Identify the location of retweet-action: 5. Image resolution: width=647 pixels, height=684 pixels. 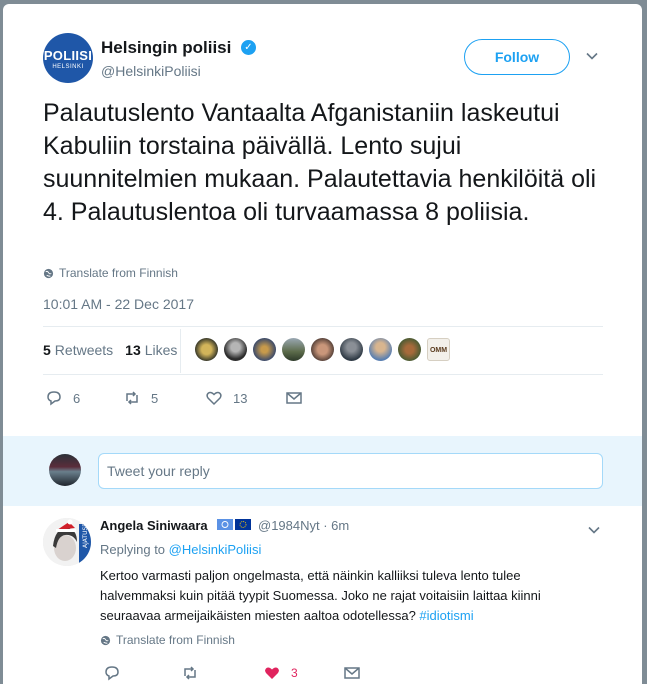
(140, 398).